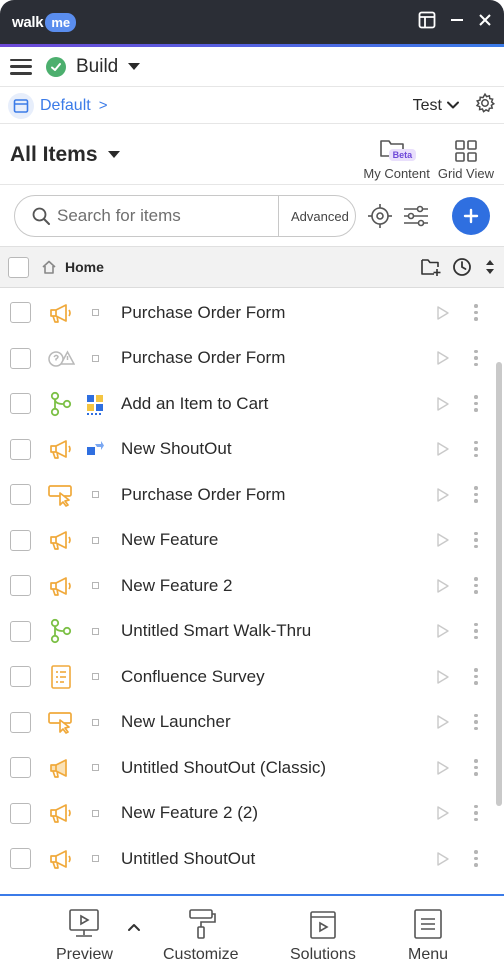 The image size is (504, 974). I want to click on list-item: New ShoutOut, so click(247, 449).